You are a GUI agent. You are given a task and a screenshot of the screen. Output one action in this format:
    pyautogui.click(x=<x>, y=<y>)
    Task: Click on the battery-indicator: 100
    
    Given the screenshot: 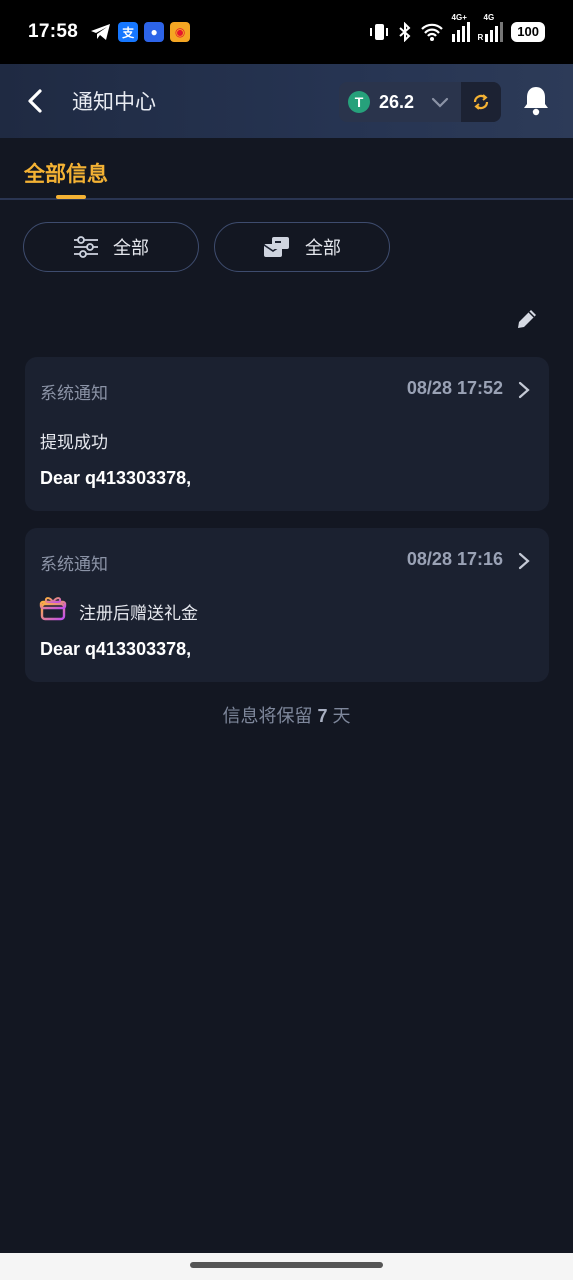 What is the action you would take?
    pyautogui.click(x=528, y=32)
    